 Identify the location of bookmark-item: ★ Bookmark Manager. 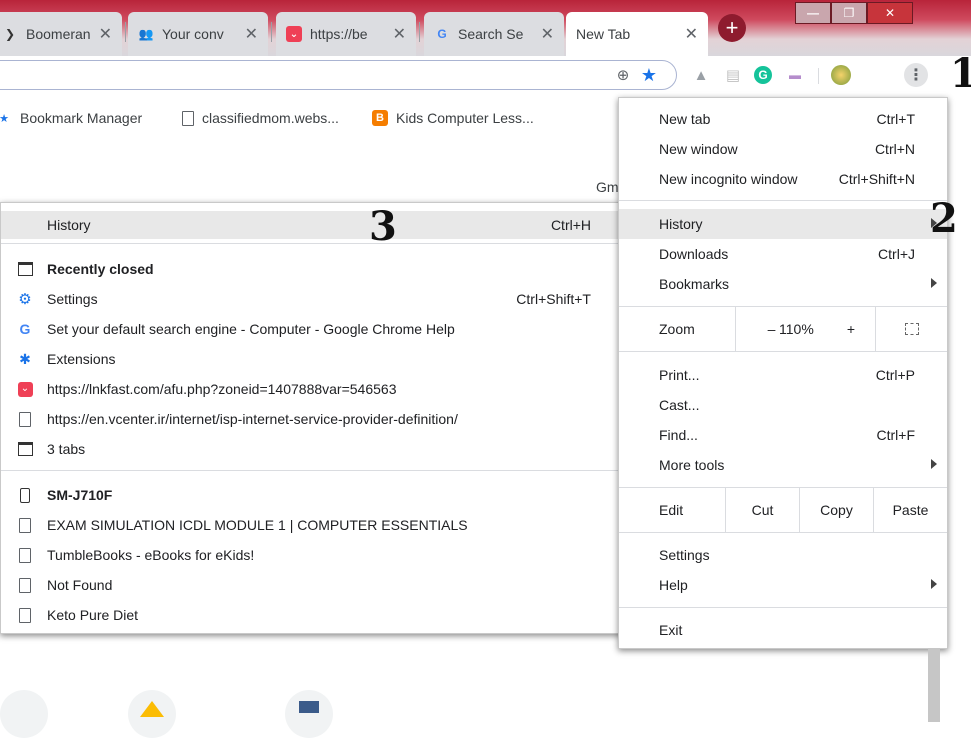
(71, 118).